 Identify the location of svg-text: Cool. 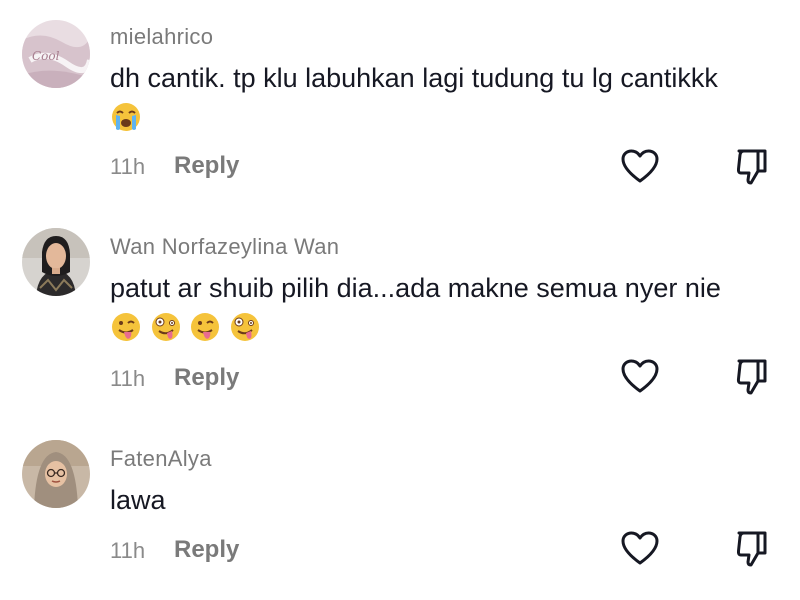
(46, 56).